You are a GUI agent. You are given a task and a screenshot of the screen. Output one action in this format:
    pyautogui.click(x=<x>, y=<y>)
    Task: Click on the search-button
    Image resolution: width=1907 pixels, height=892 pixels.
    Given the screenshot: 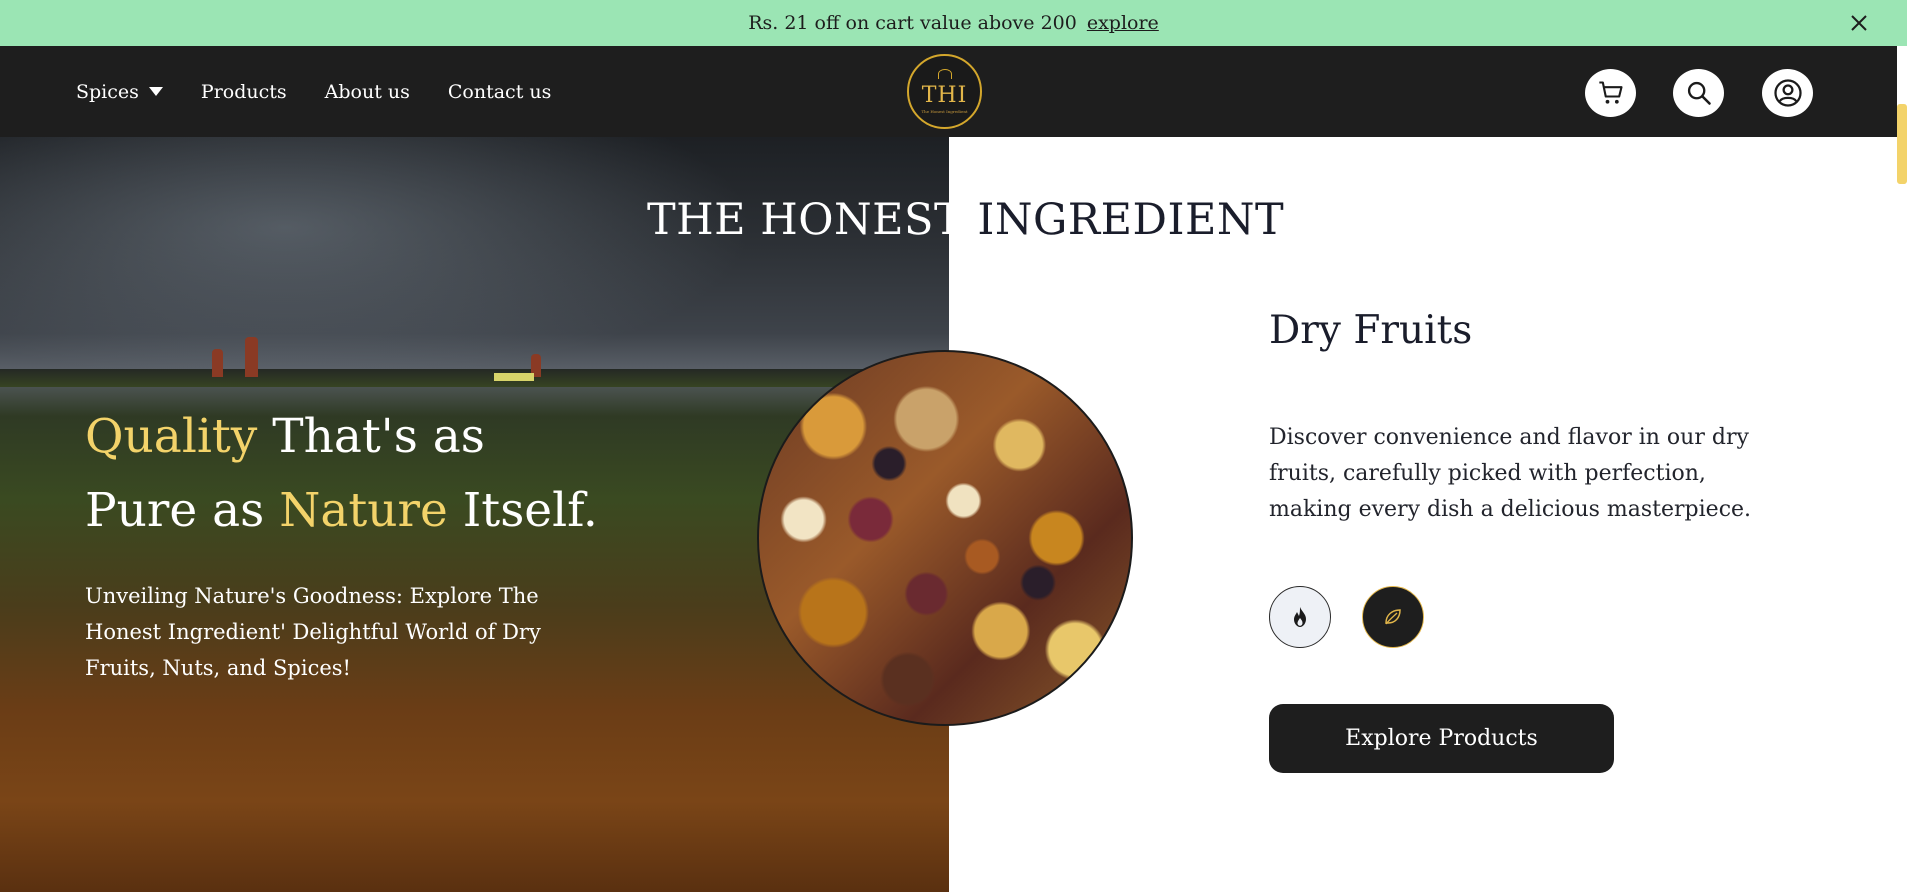 What is the action you would take?
    pyautogui.click(x=1698, y=93)
    